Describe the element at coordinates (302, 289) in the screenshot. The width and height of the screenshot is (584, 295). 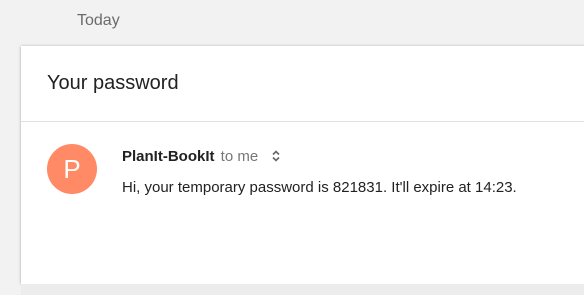
I see `next-message-edge` at that location.